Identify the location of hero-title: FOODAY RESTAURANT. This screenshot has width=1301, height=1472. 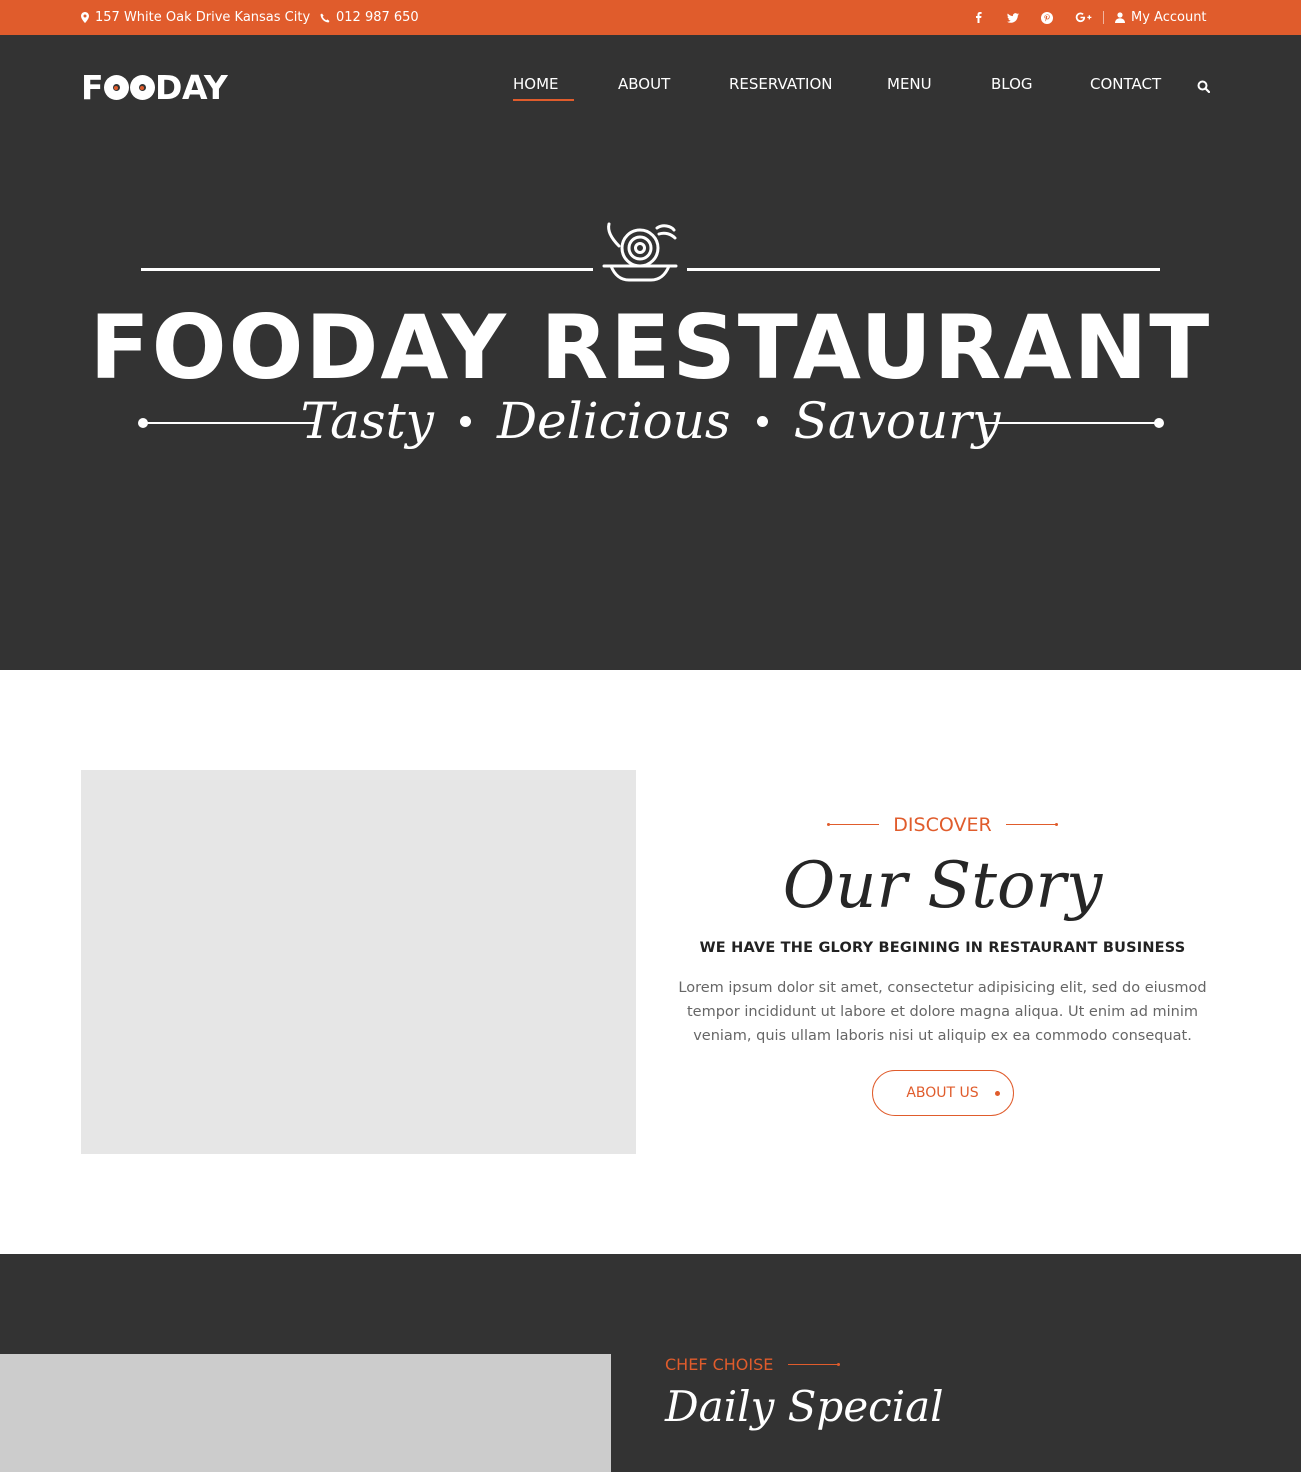
(650, 347).